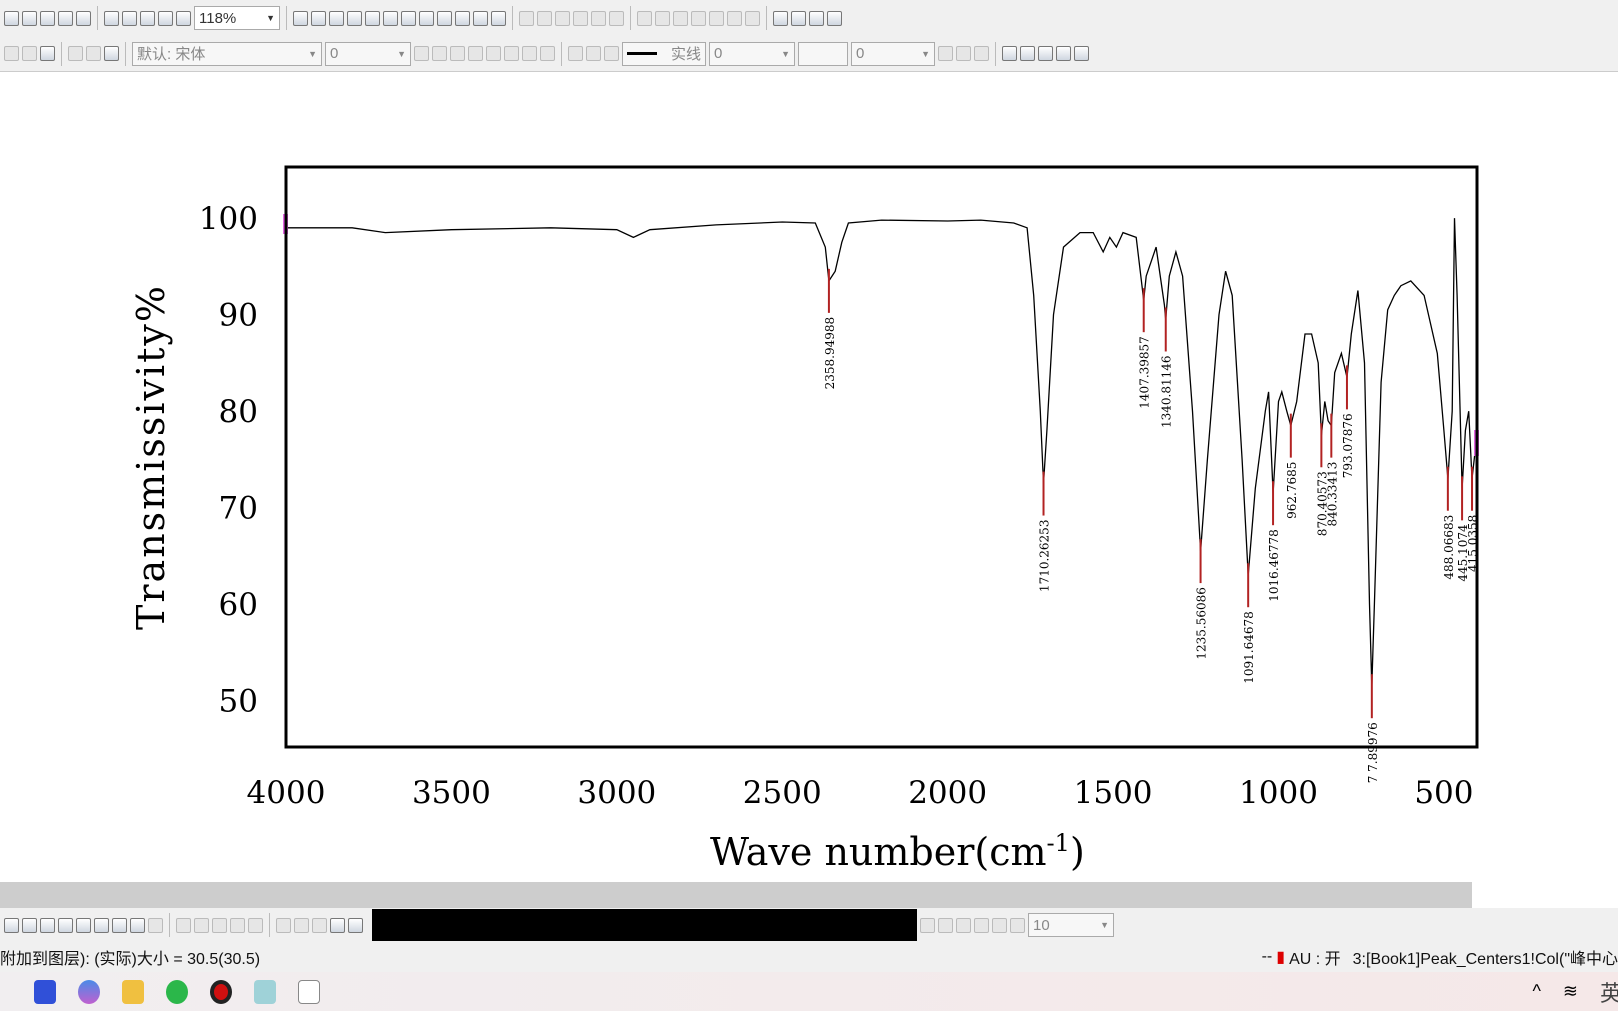 Image resolution: width=1618 pixels, height=1011 pixels. I want to click on bars3d-icon, so click(219, 925).